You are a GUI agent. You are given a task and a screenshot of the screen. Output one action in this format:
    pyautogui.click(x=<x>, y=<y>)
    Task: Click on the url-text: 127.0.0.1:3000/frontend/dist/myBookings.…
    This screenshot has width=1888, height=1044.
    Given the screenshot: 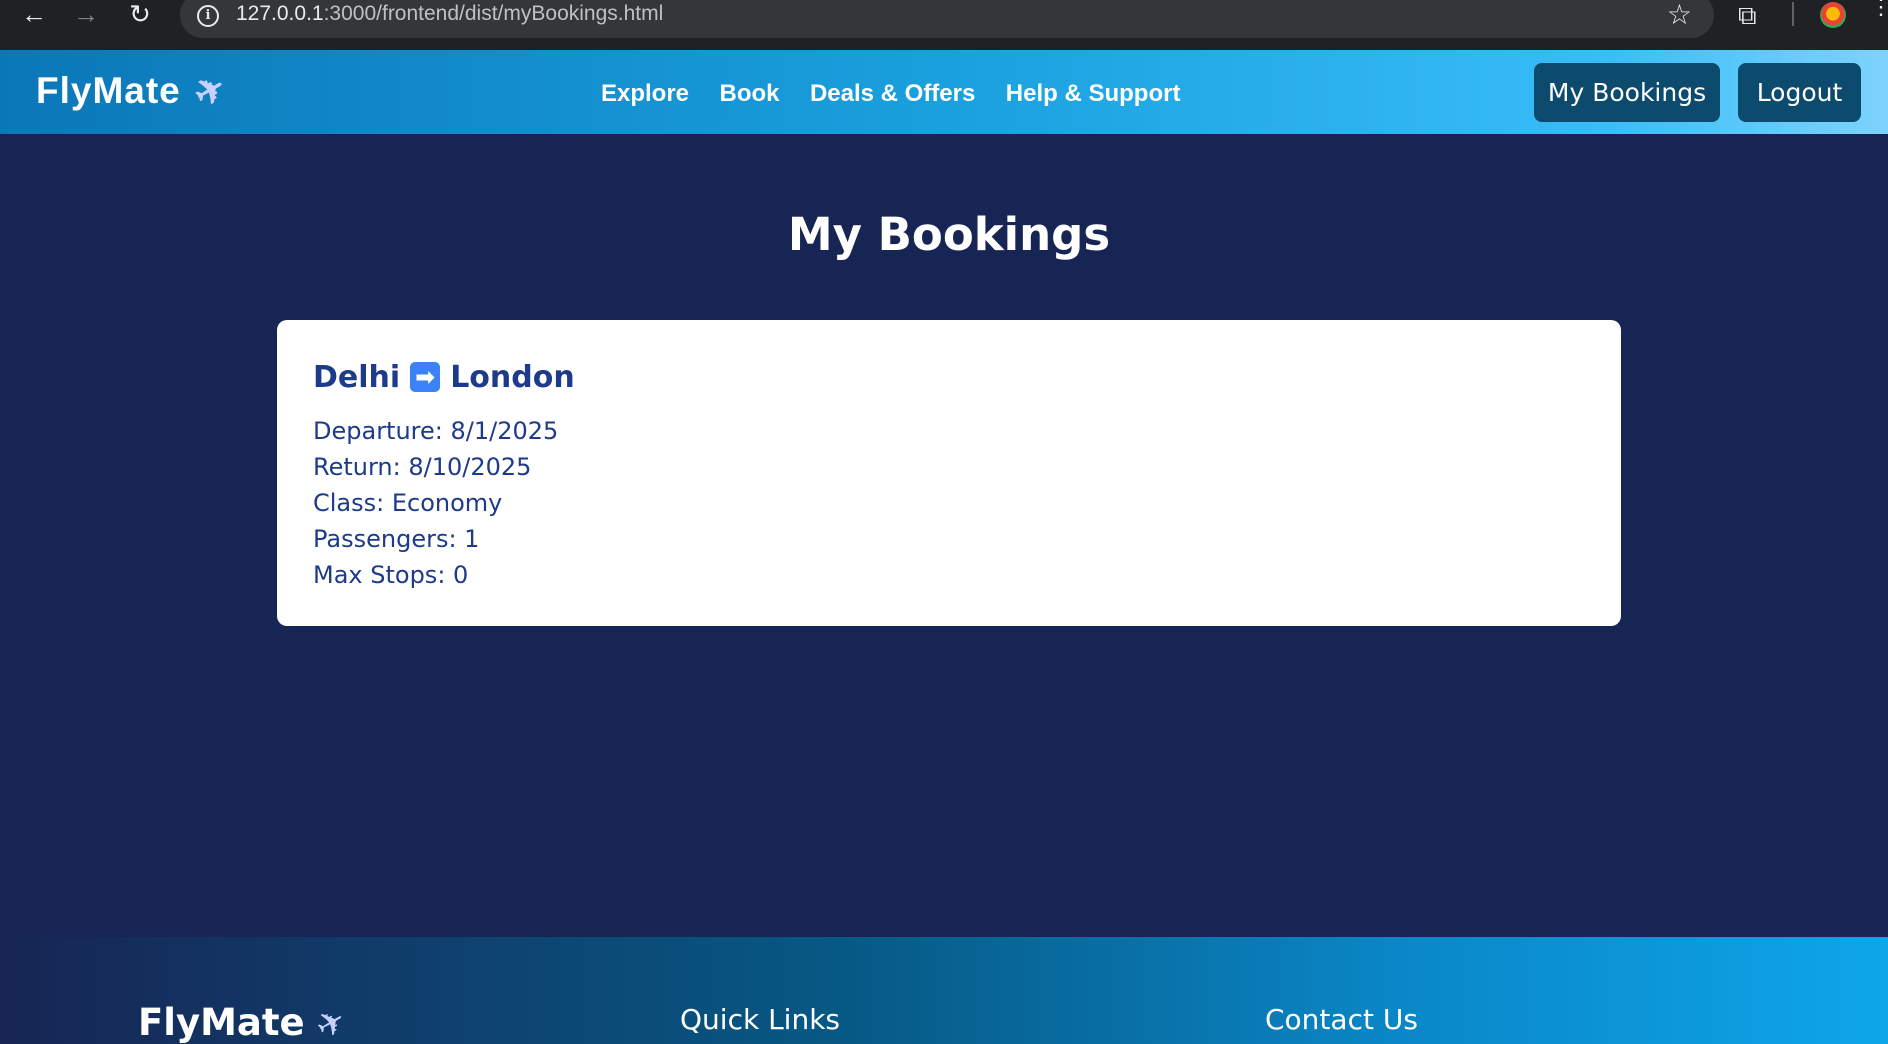 What is the action you would take?
    pyautogui.click(x=449, y=14)
    